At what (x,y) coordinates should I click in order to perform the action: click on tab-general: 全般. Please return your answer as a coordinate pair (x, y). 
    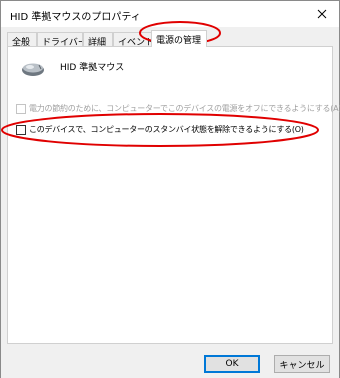
    Looking at the image, I should click on (22, 39).